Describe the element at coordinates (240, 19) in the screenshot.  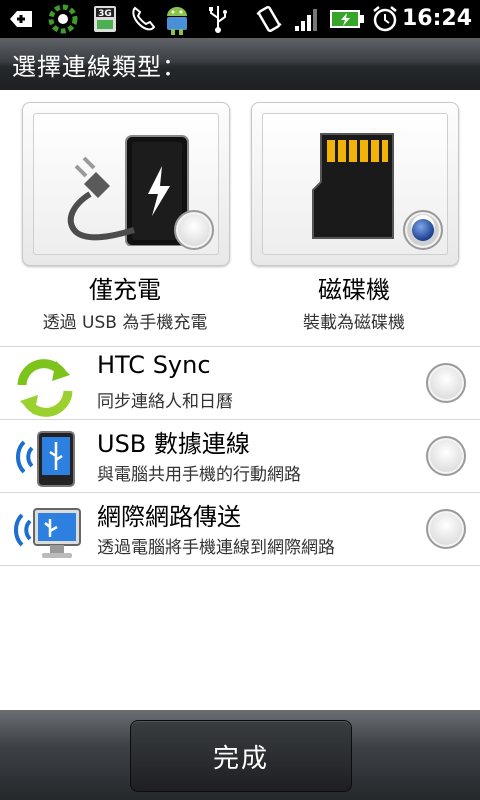
I see `status-bar: 3G 16:24` at that location.